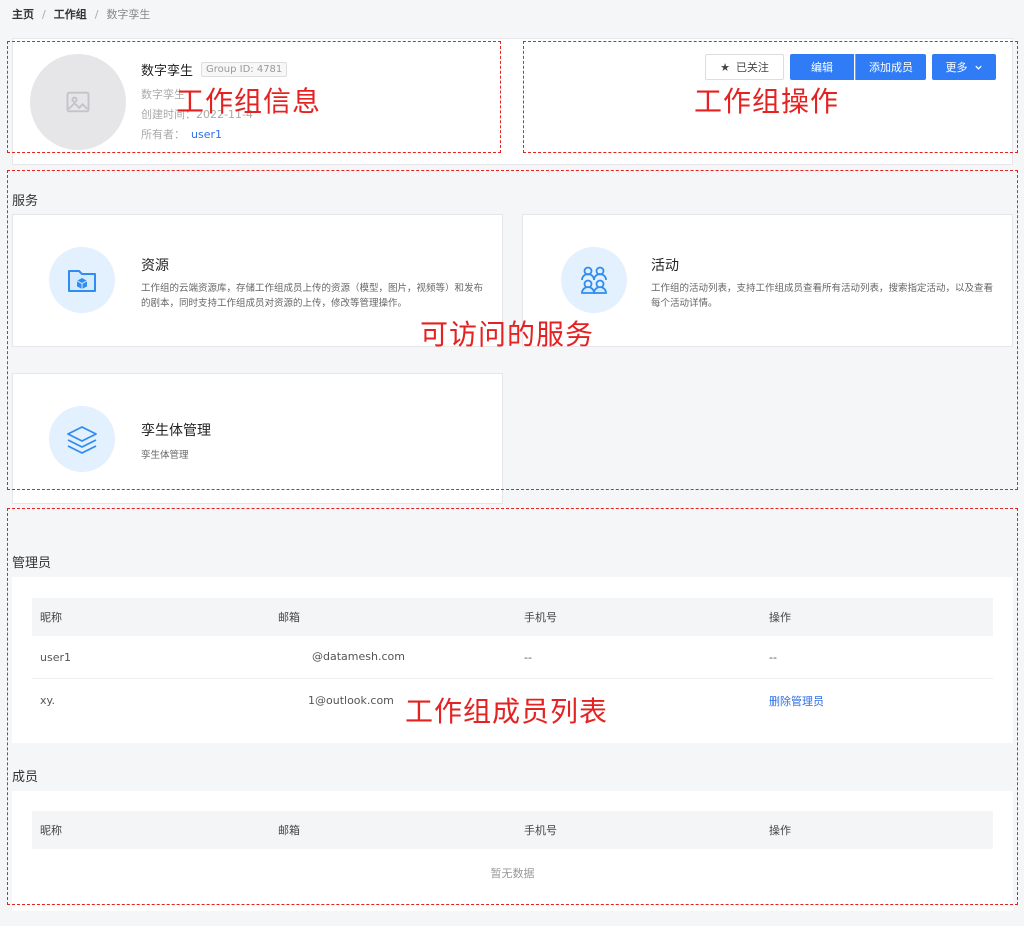 Image resolution: width=1024 pixels, height=926 pixels. I want to click on folder-icon, so click(82, 280).